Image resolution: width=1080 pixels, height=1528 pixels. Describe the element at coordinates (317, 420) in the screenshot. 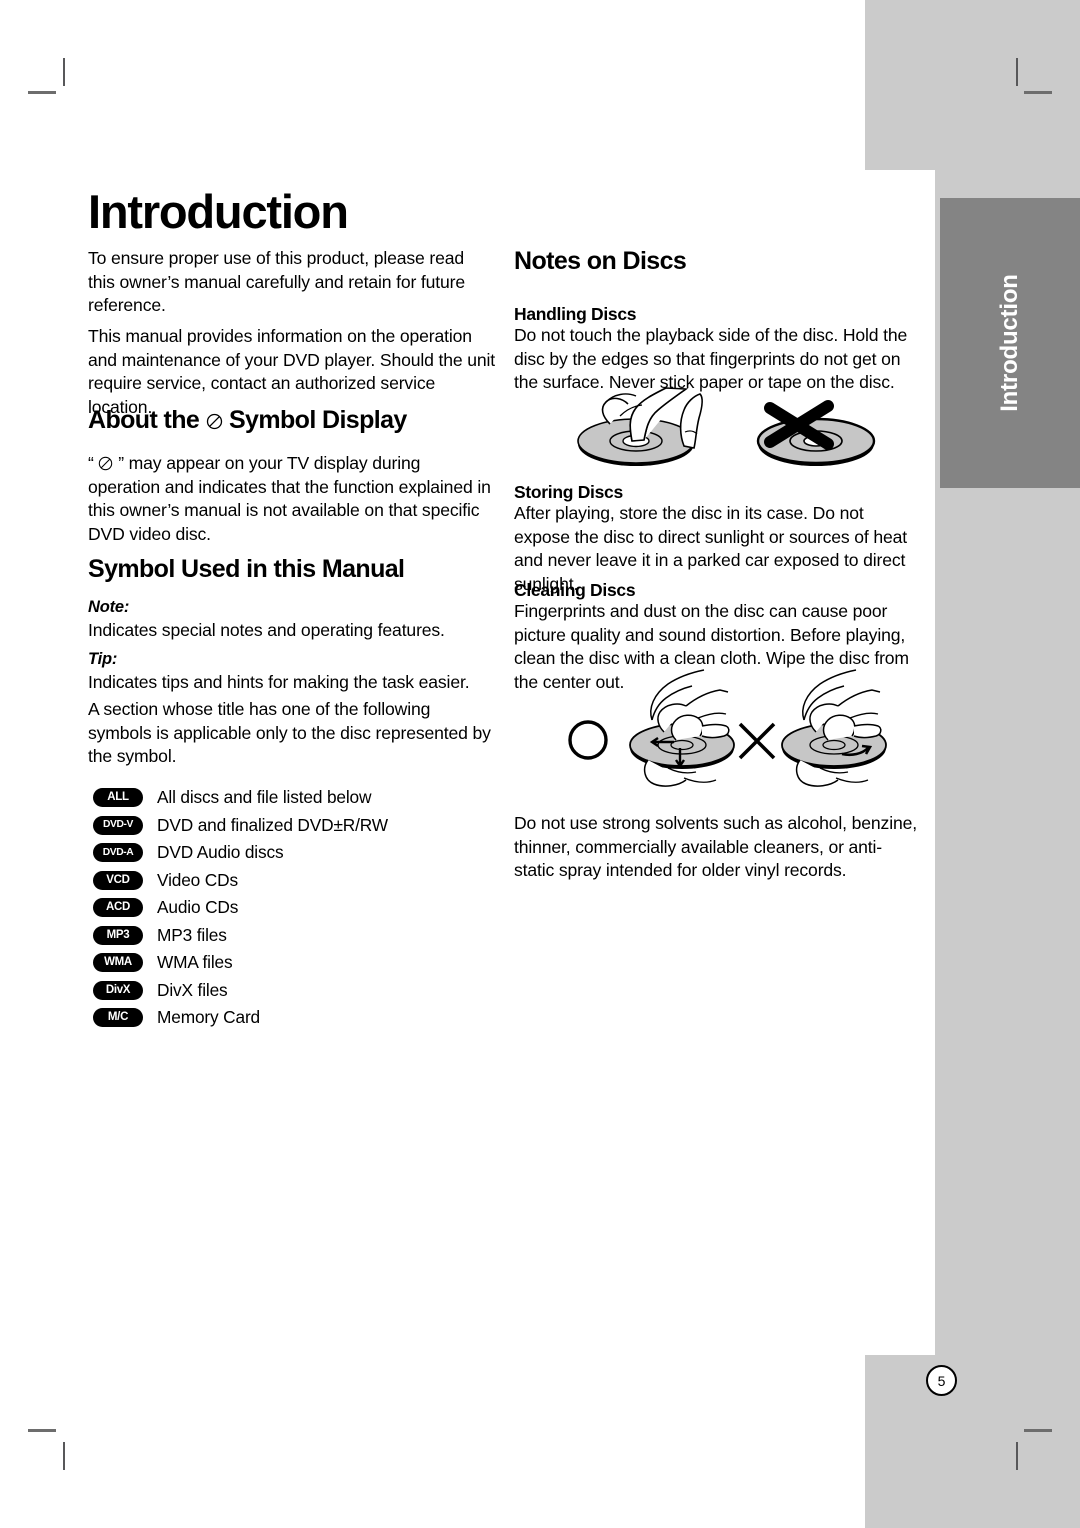

I see `about-symbol-heading-after: Symbol Display` at that location.